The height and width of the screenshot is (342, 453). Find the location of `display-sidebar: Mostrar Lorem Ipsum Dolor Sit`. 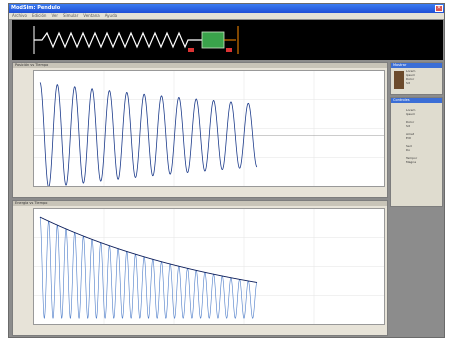

display-sidebar: Mostrar Lorem Ipsum Dolor Sit is located at coordinates (416, 78).